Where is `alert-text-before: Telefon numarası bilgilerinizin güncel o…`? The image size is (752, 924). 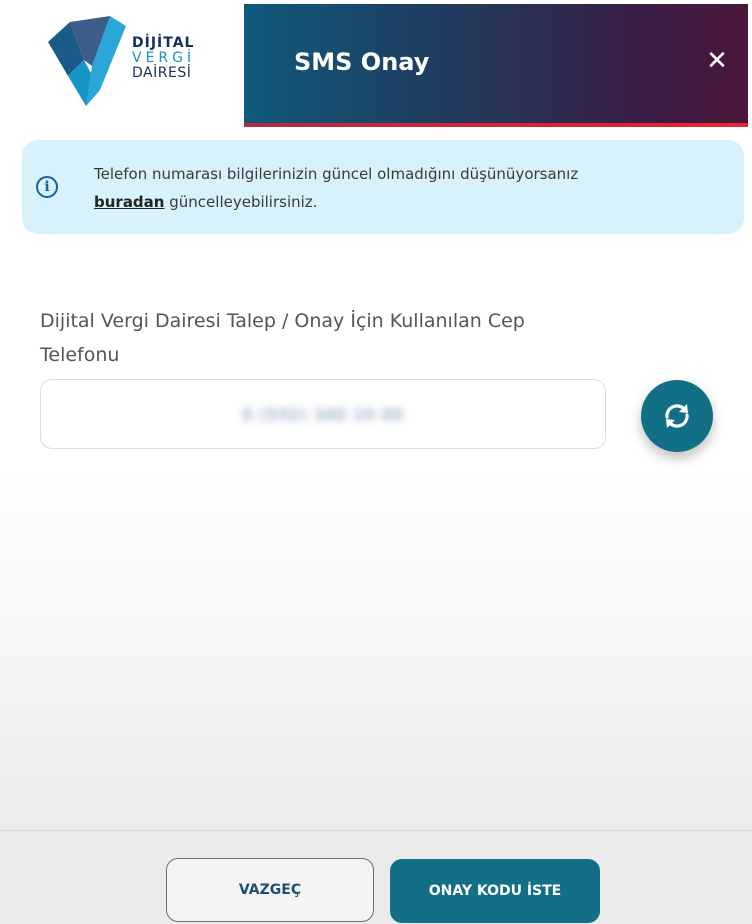 alert-text-before: Telefon numarası bilgilerinizin güncel o… is located at coordinates (336, 174).